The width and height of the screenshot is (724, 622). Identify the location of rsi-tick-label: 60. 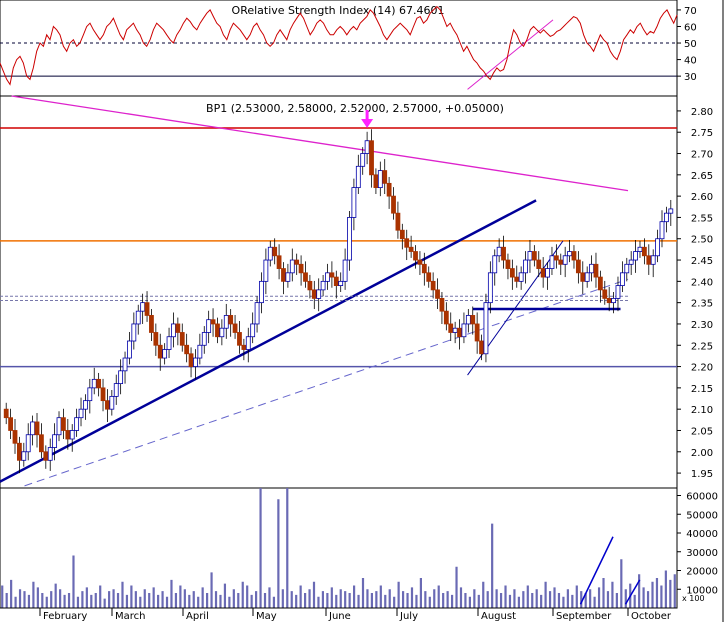
(690, 27).